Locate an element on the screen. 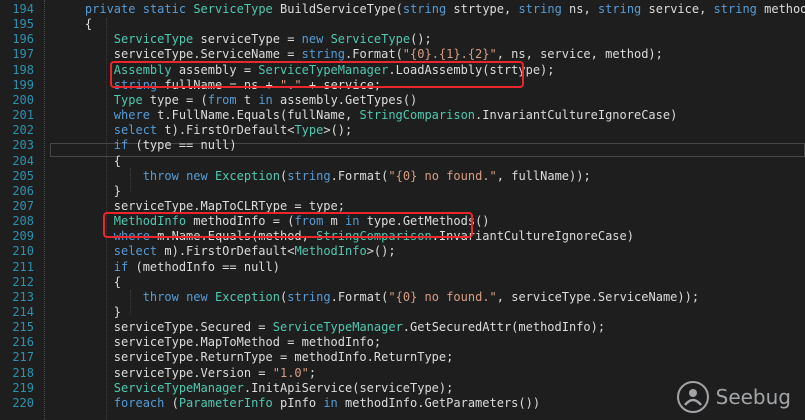  line-number: 208 is located at coordinates (23, 221).